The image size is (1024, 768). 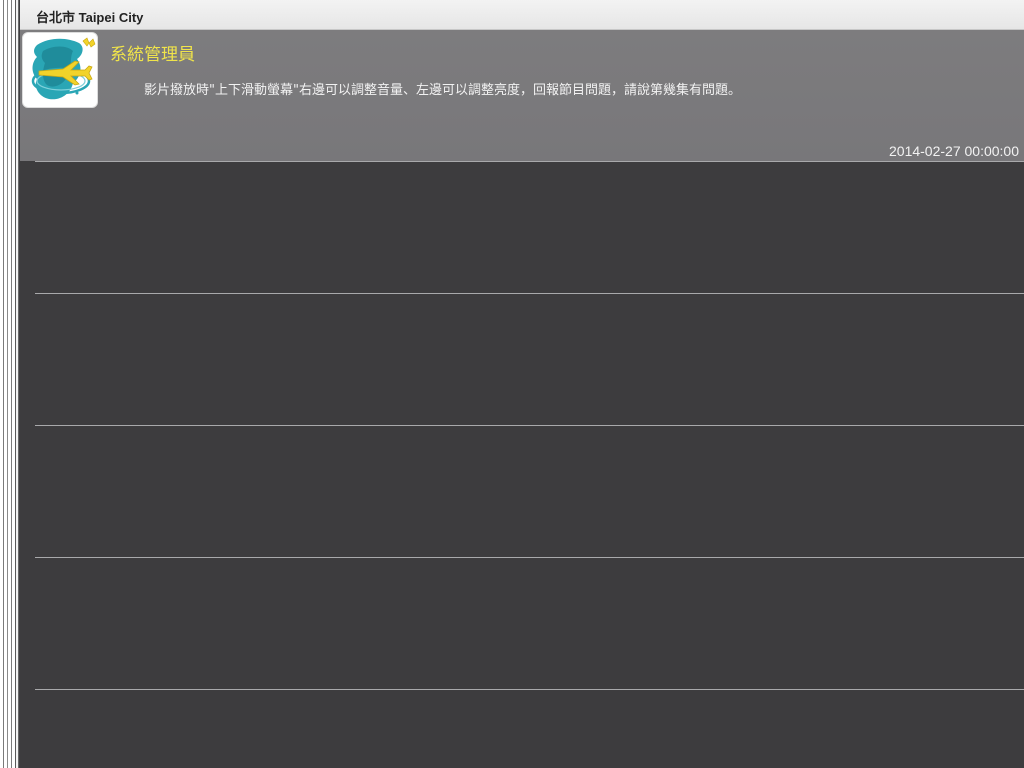 I want to click on title-bar: 台北市 Taipei City, so click(x=522, y=15).